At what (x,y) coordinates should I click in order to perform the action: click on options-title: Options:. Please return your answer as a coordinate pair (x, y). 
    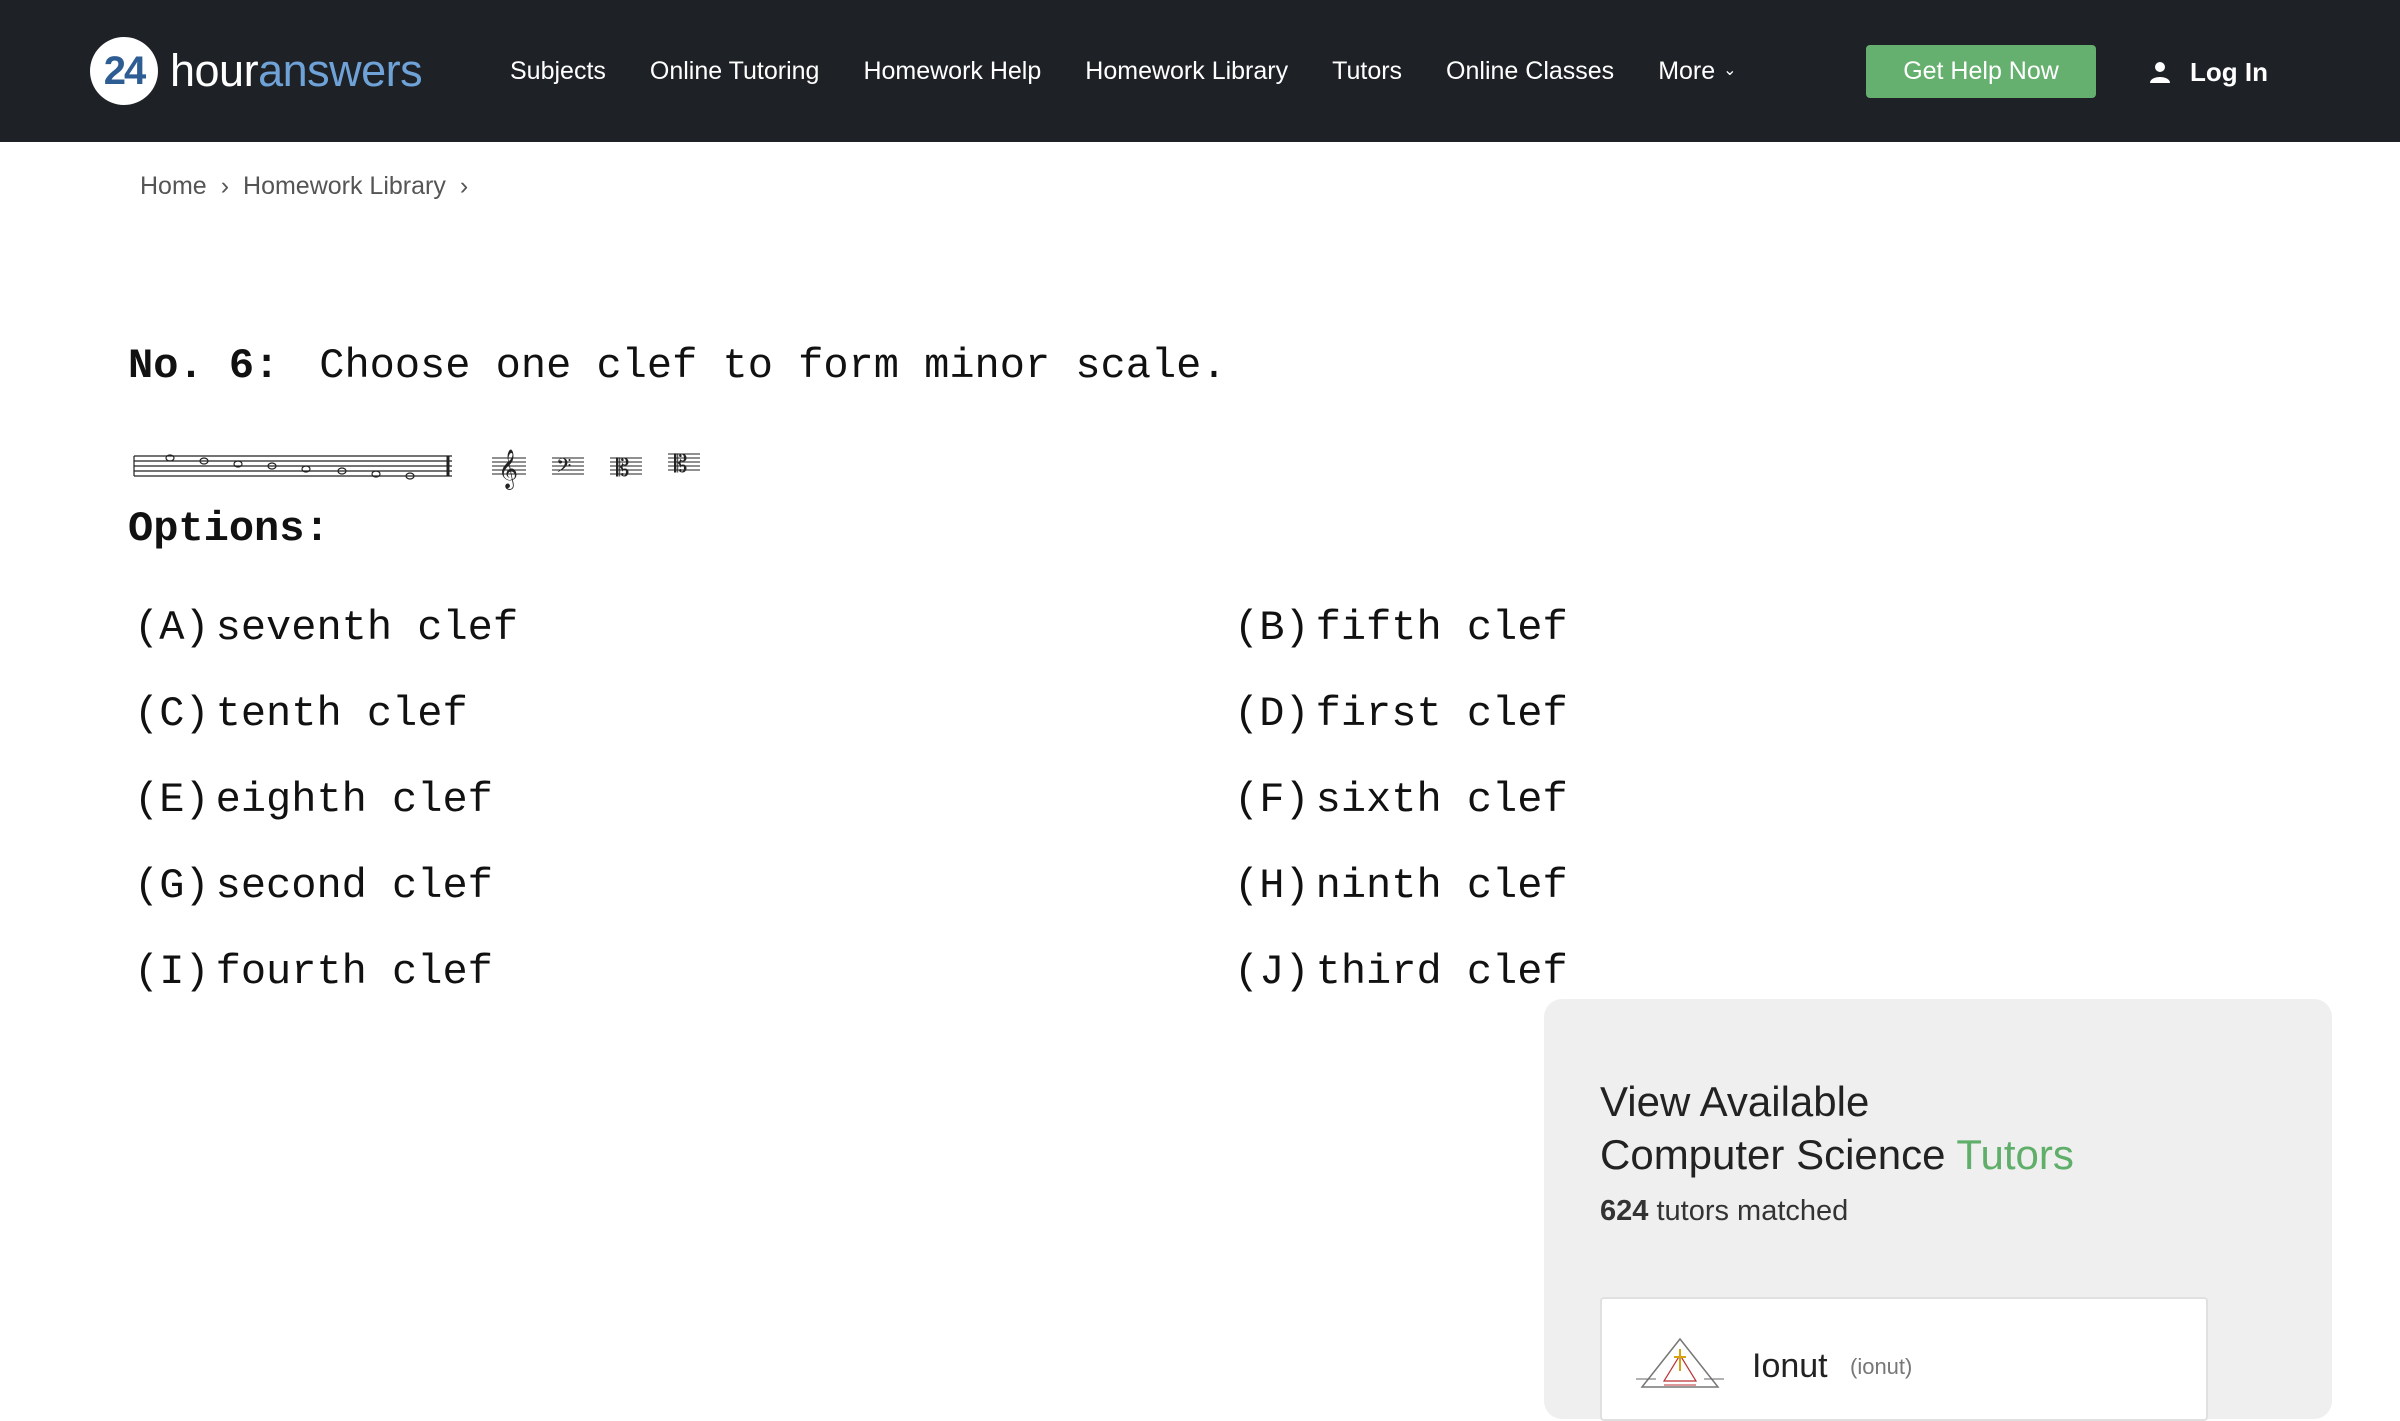
    Looking at the image, I should click on (229, 529).